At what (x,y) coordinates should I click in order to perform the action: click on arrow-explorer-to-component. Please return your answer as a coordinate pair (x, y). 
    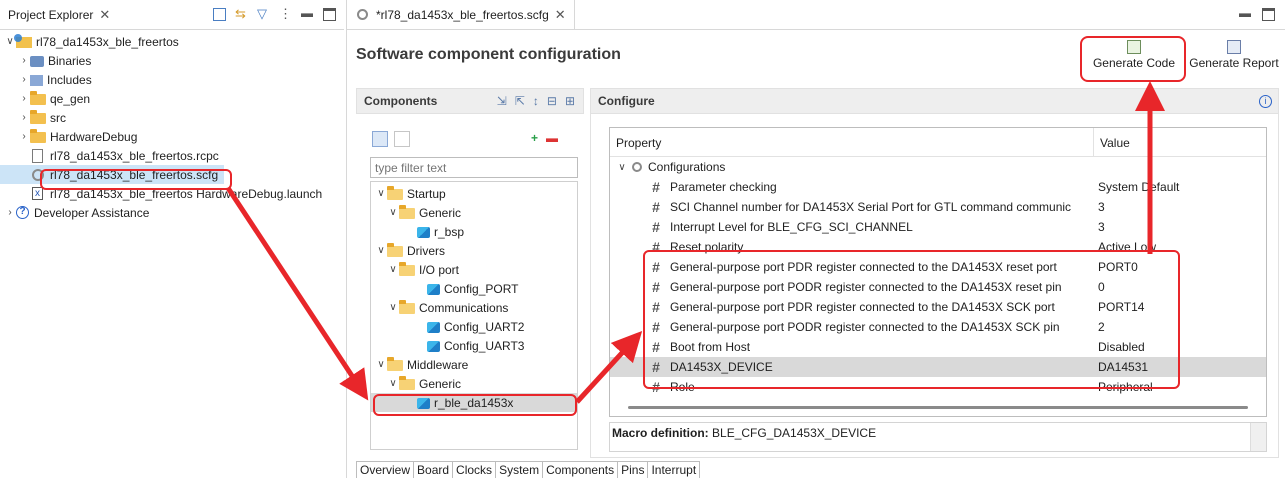
    Looking at the image, I should click on (297, 293).